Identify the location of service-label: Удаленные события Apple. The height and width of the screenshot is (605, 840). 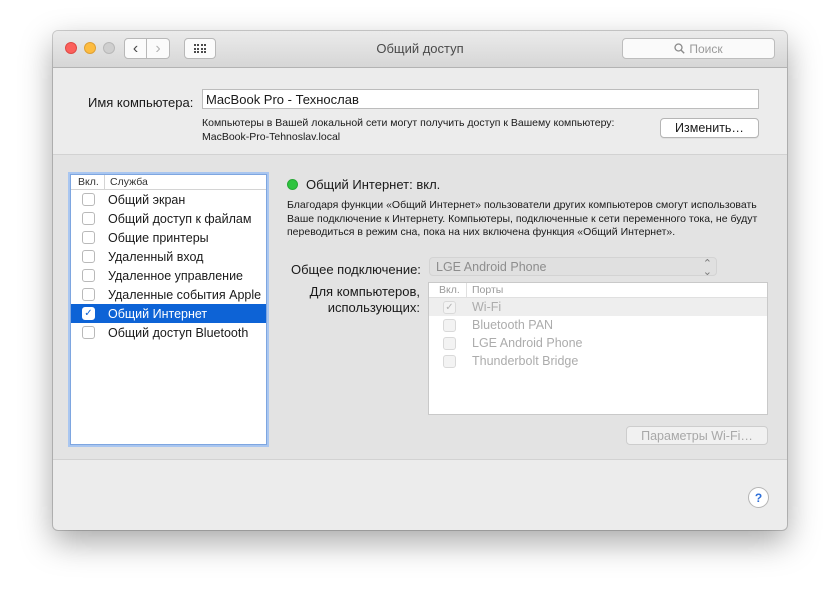
(185, 294).